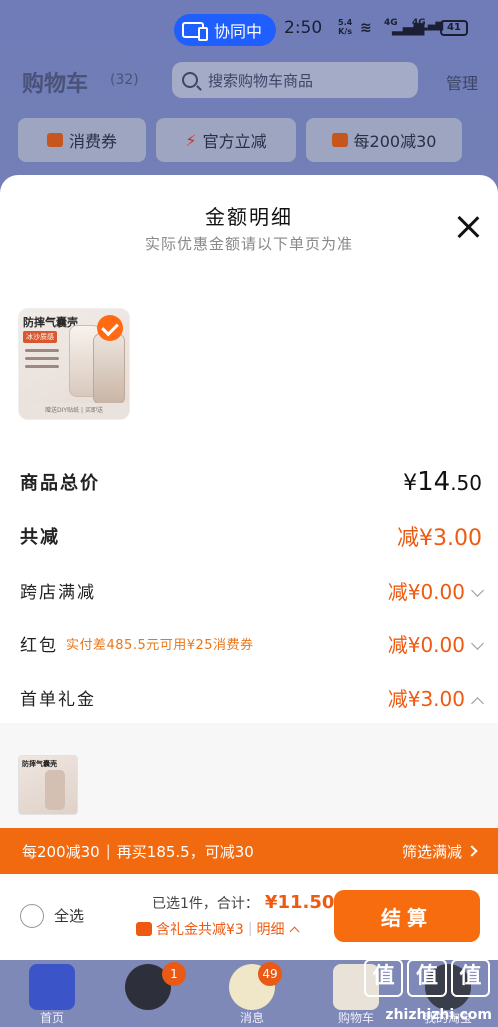 The height and width of the screenshot is (1027, 498). What do you see at coordinates (48, 785) in the screenshot?
I see `product-thumbnail: 防摔气囊壳` at bounding box center [48, 785].